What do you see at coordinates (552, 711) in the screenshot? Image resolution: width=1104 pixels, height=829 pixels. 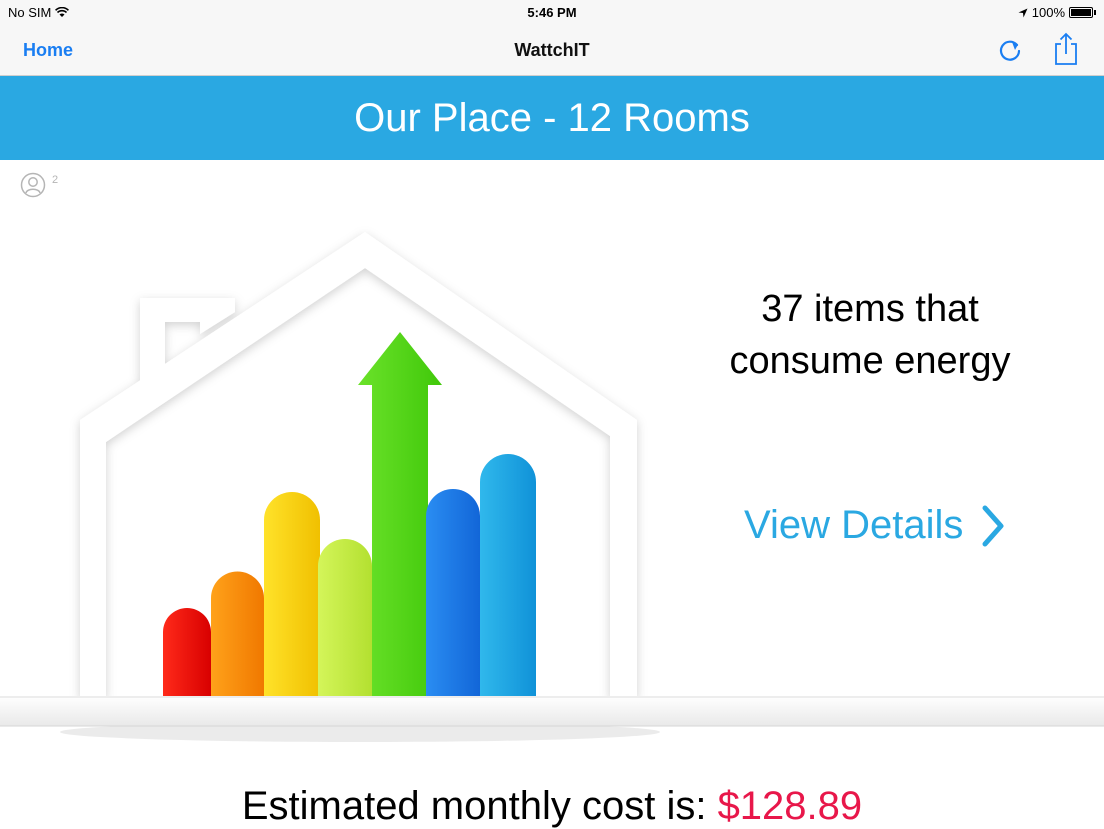 I see `house-shelf` at bounding box center [552, 711].